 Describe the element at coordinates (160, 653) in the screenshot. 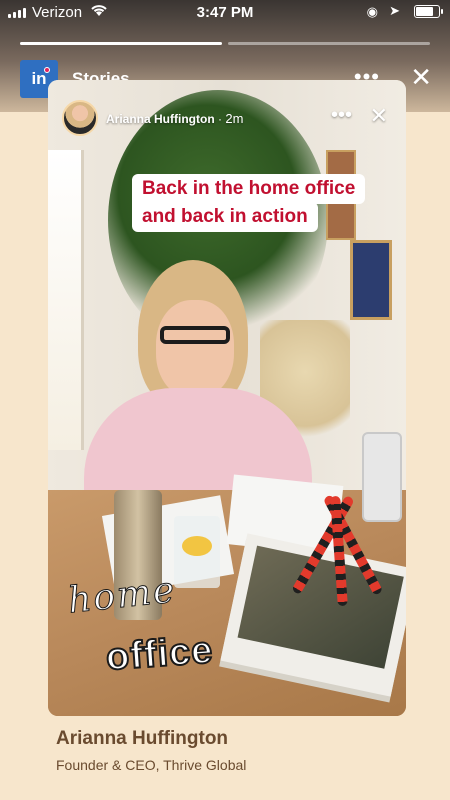

I see `sticker-bubble-text: office` at that location.